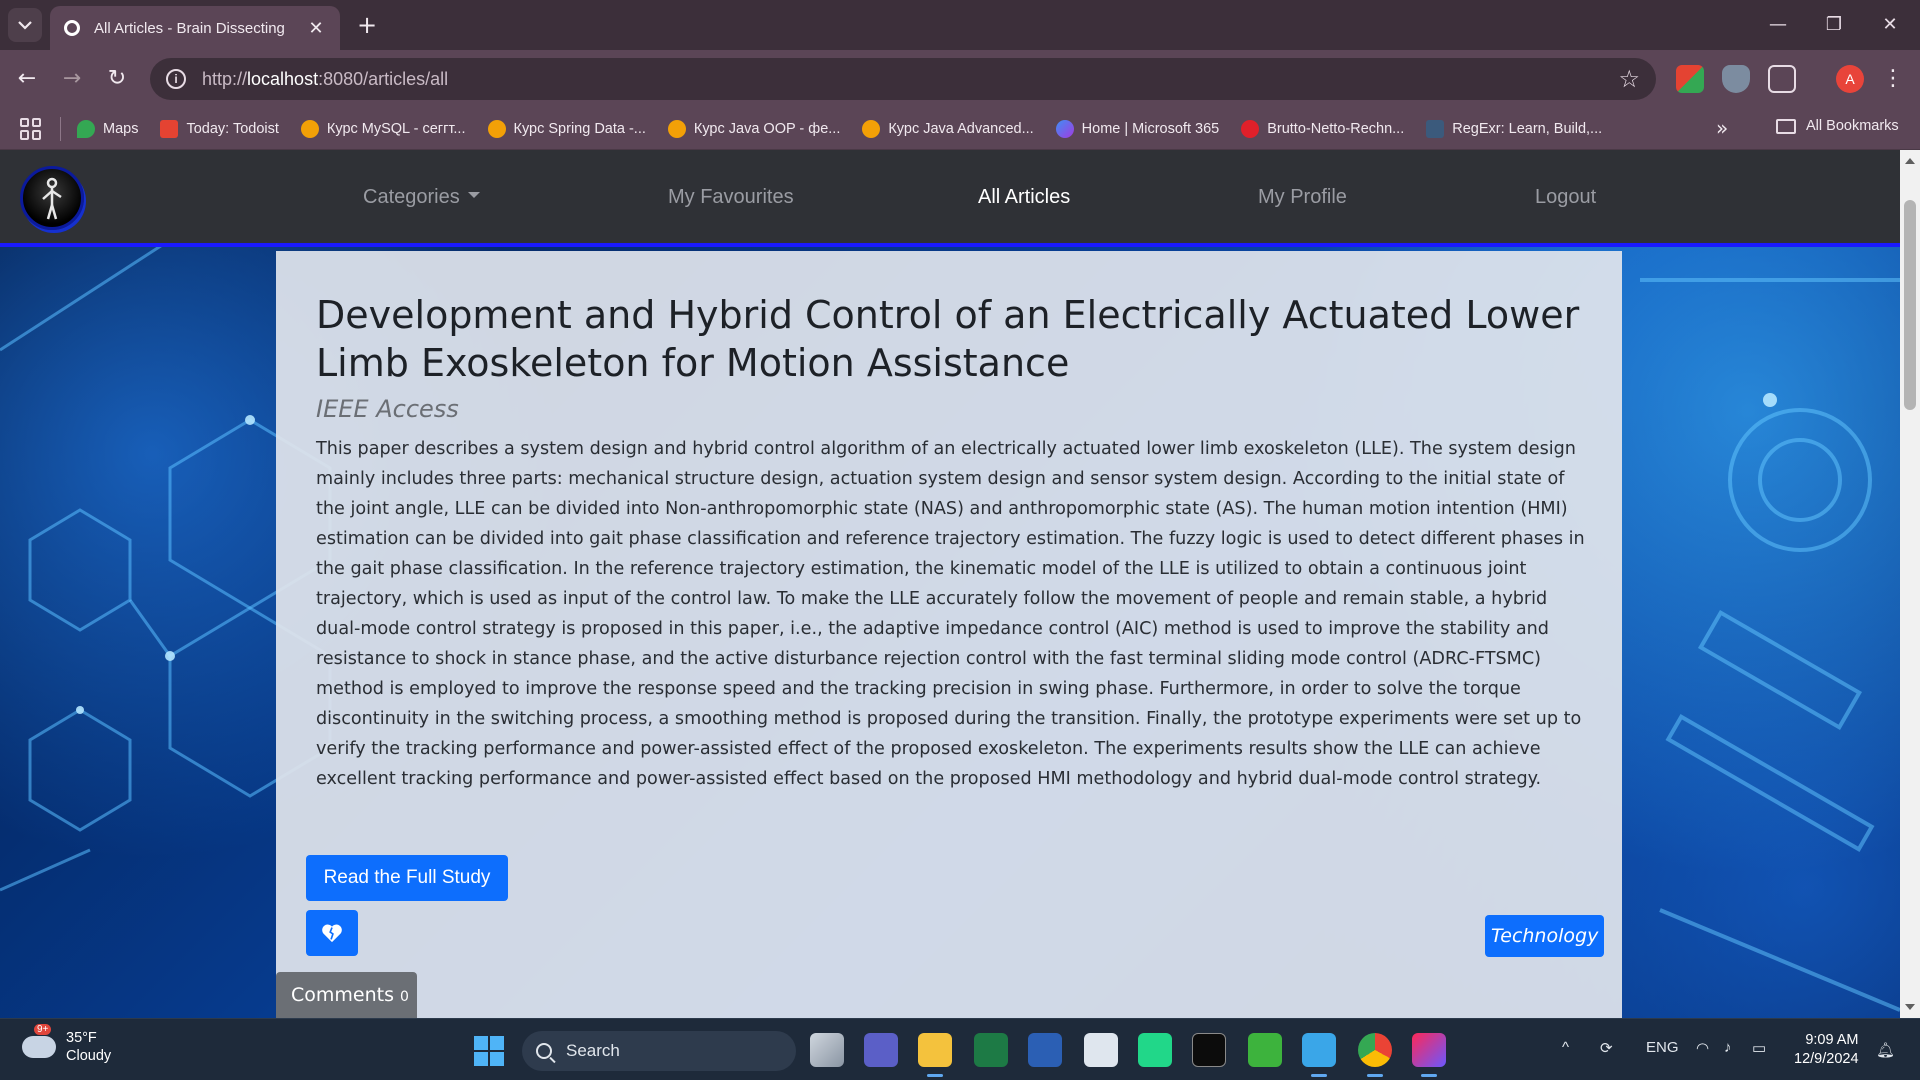 This screenshot has width=1920, height=1080. What do you see at coordinates (1565, 1047) in the screenshot?
I see `tray-chevron-up-icon: ^` at bounding box center [1565, 1047].